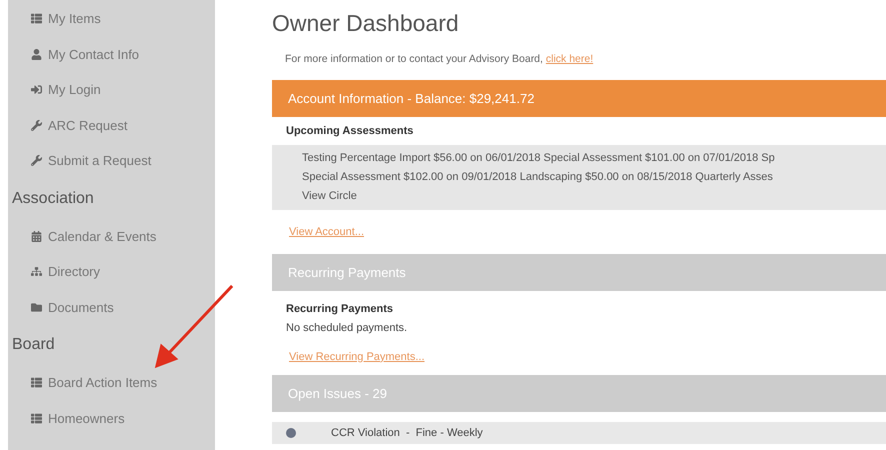 The width and height of the screenshot is (886, 450). What do you see at coordinates (33, 345) in the screenshot?
I see `sidebar-heading: Board` at bounding box center [33, 345].